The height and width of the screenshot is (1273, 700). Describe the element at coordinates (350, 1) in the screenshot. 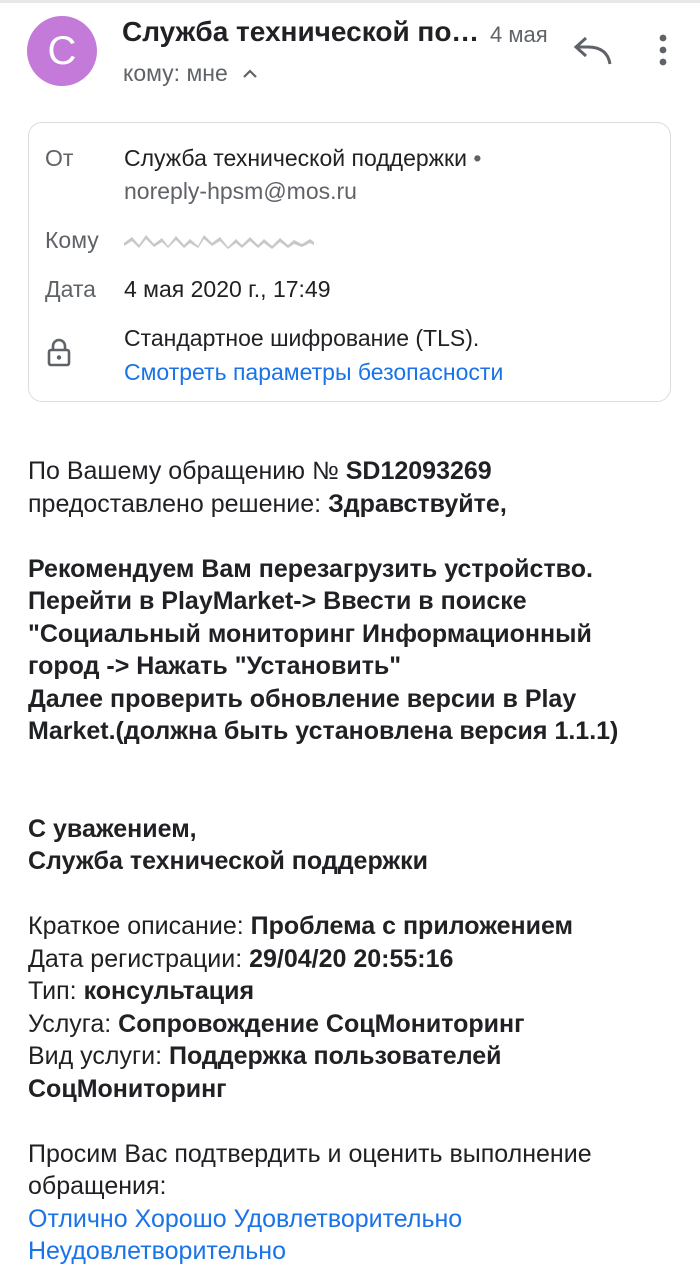

I see `top-divider` at that location.